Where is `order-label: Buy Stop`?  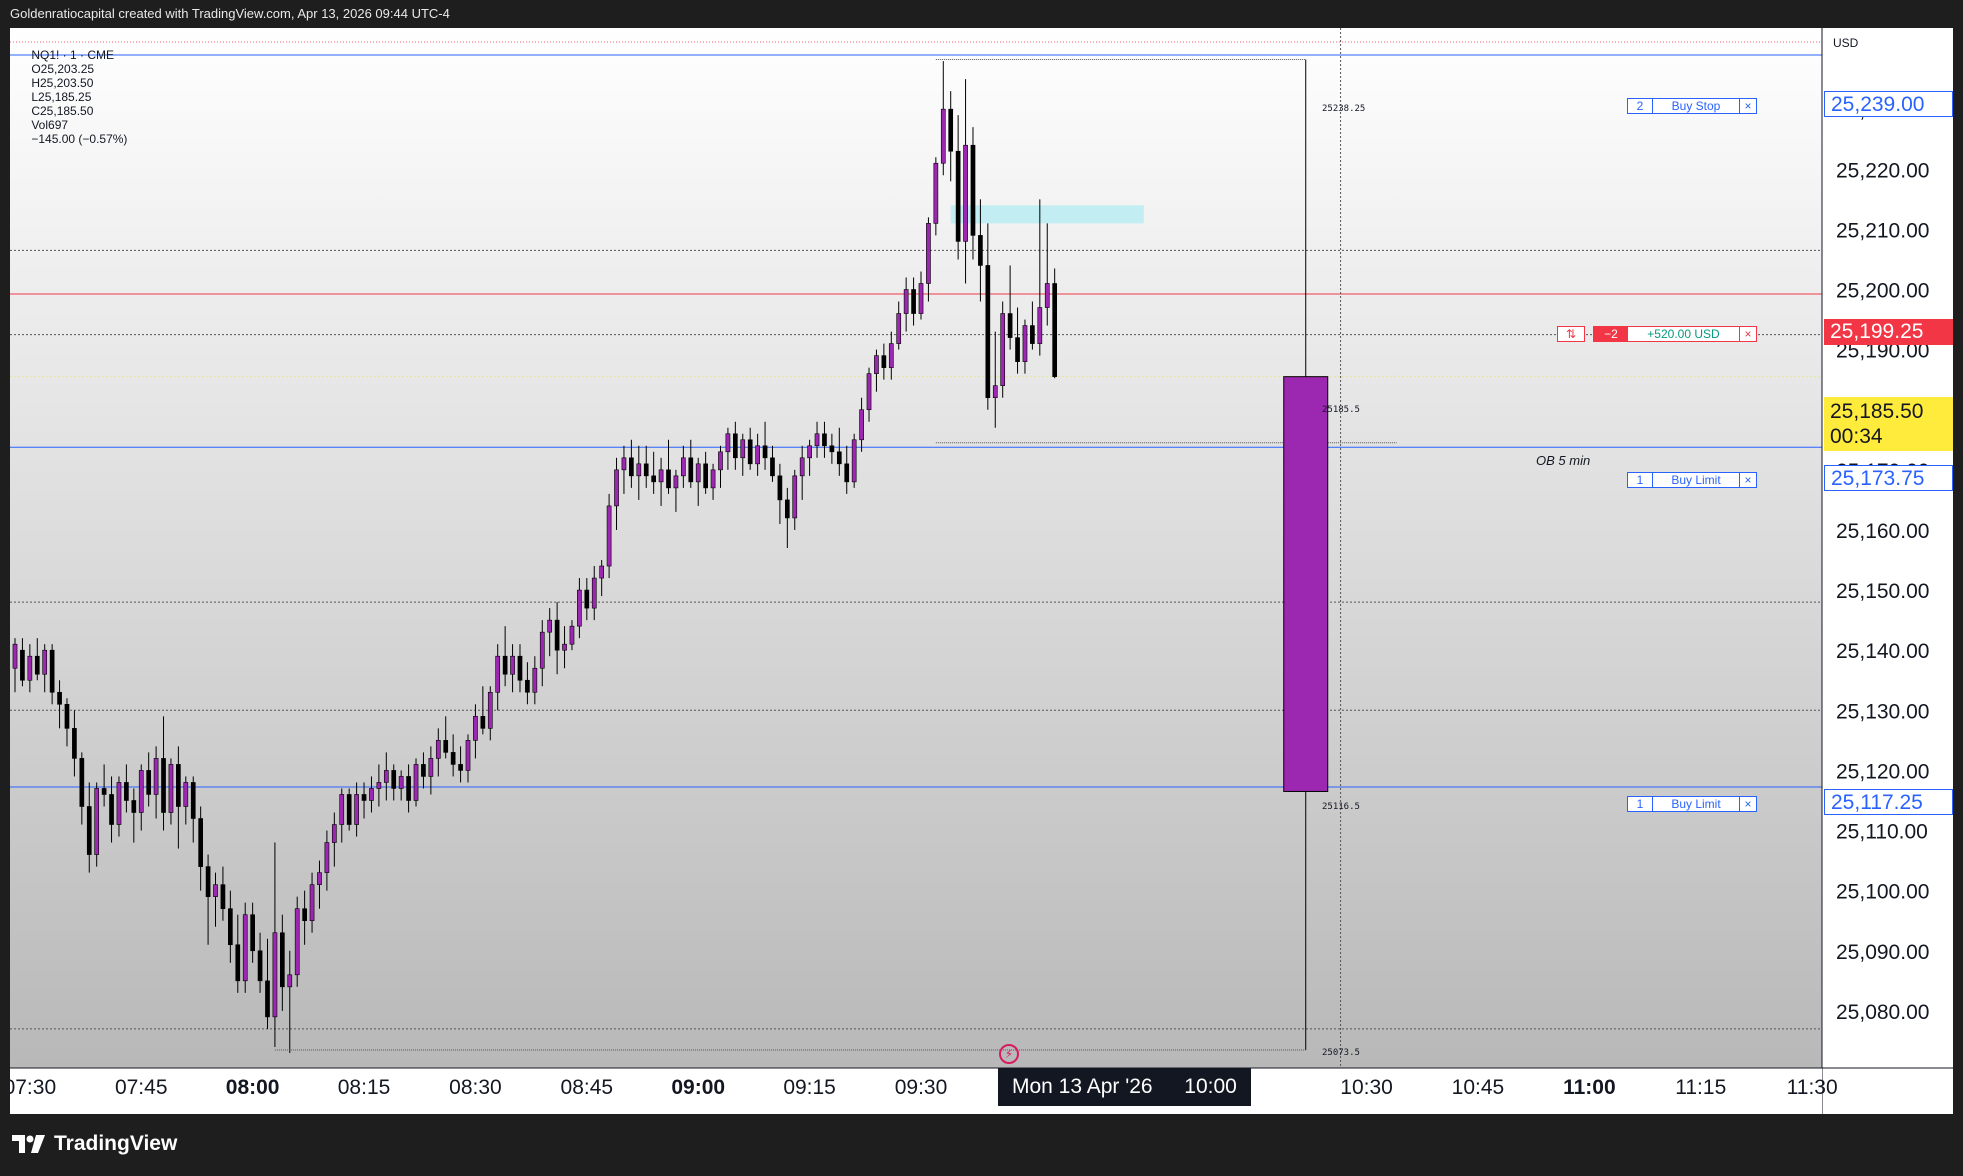
order-label: Buy Stop is located at coordinates (1696, 106).